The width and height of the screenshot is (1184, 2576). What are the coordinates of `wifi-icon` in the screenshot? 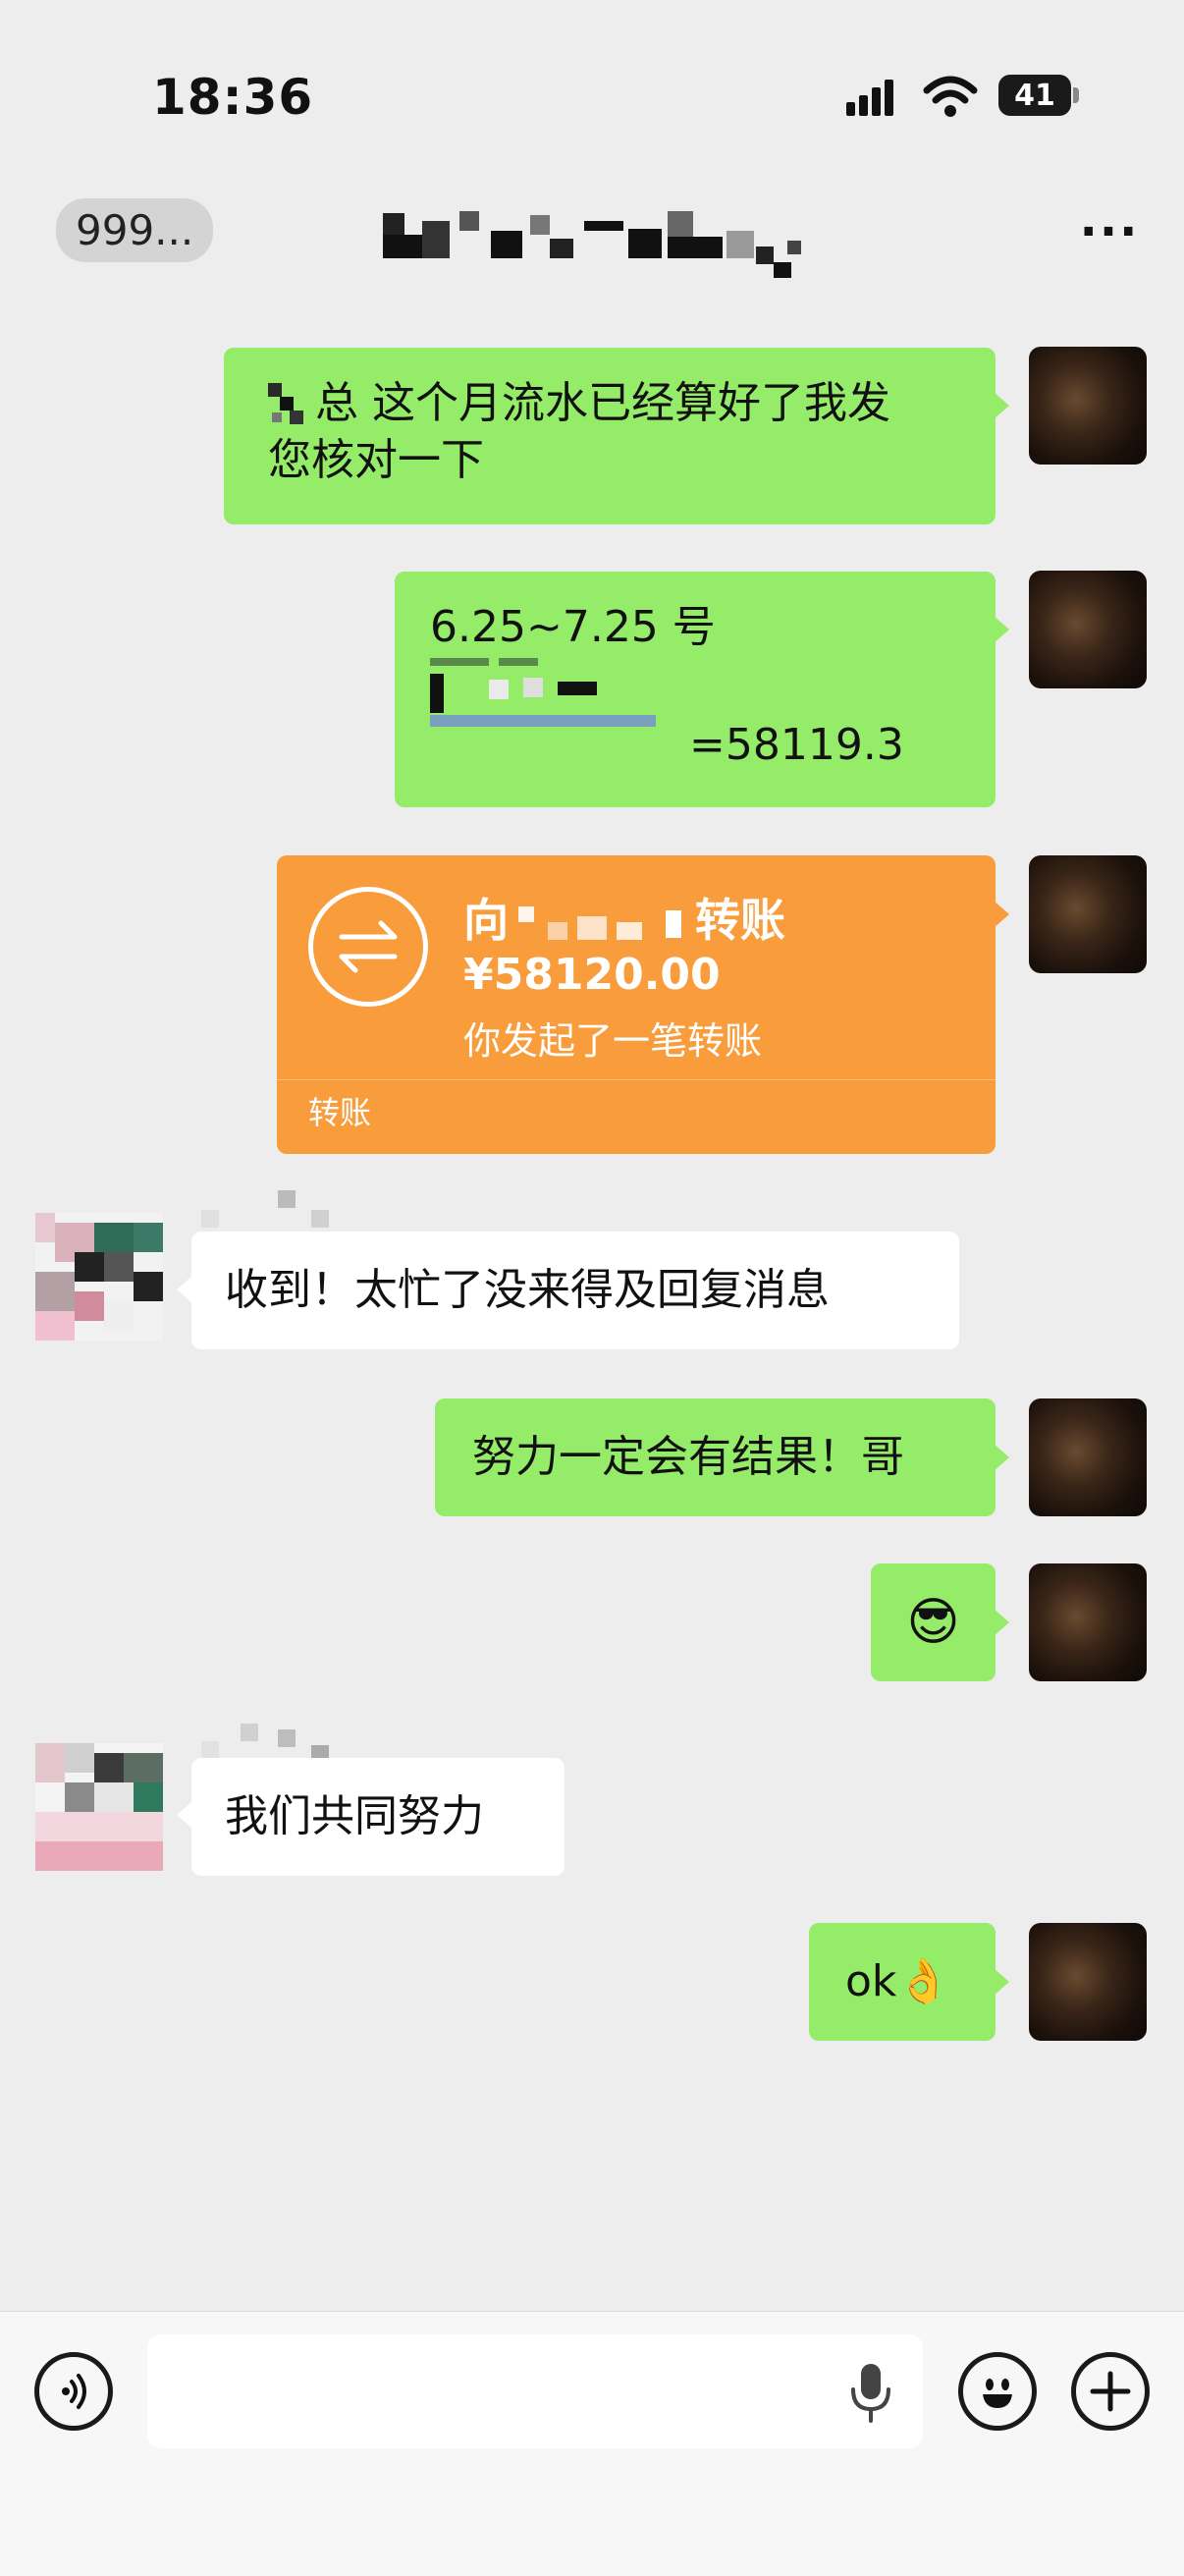 It's located at (950, 97).